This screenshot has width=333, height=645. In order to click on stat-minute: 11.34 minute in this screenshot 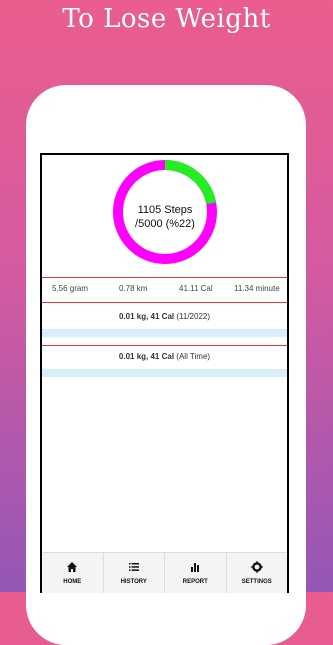, I will do `click(257, 288)`.